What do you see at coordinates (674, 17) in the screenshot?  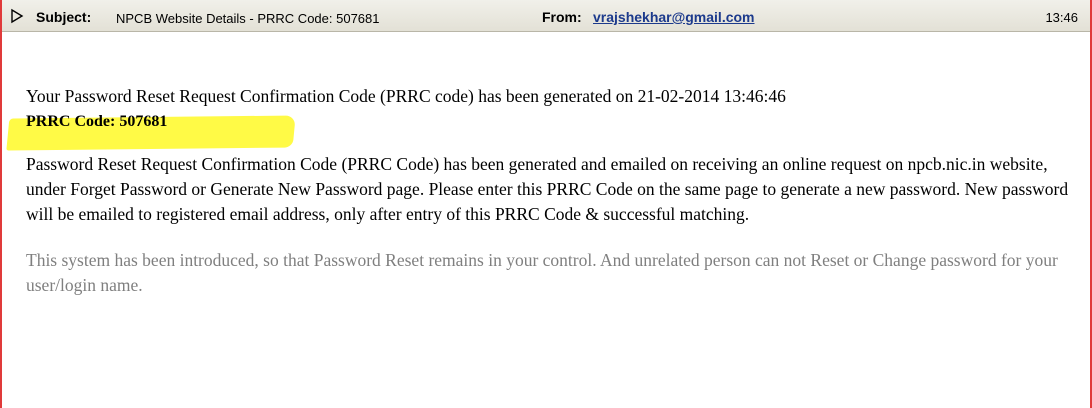 I see `sender-email-link: vrajshekhar@gmail.com` at bounding box center [674, 17].